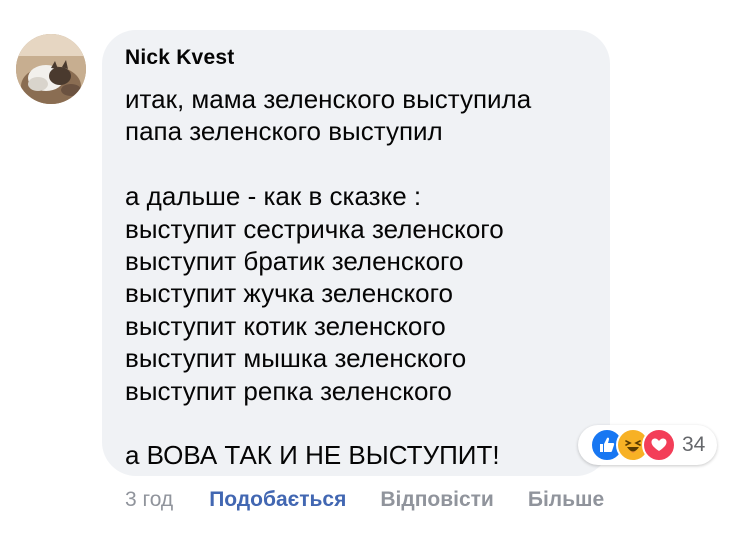 The image size is (750, 549). What do you see at coordinates (149, 500) in the screenshot?
I see `comment-timestamp: 3 год` at bounding box center [149, 500].